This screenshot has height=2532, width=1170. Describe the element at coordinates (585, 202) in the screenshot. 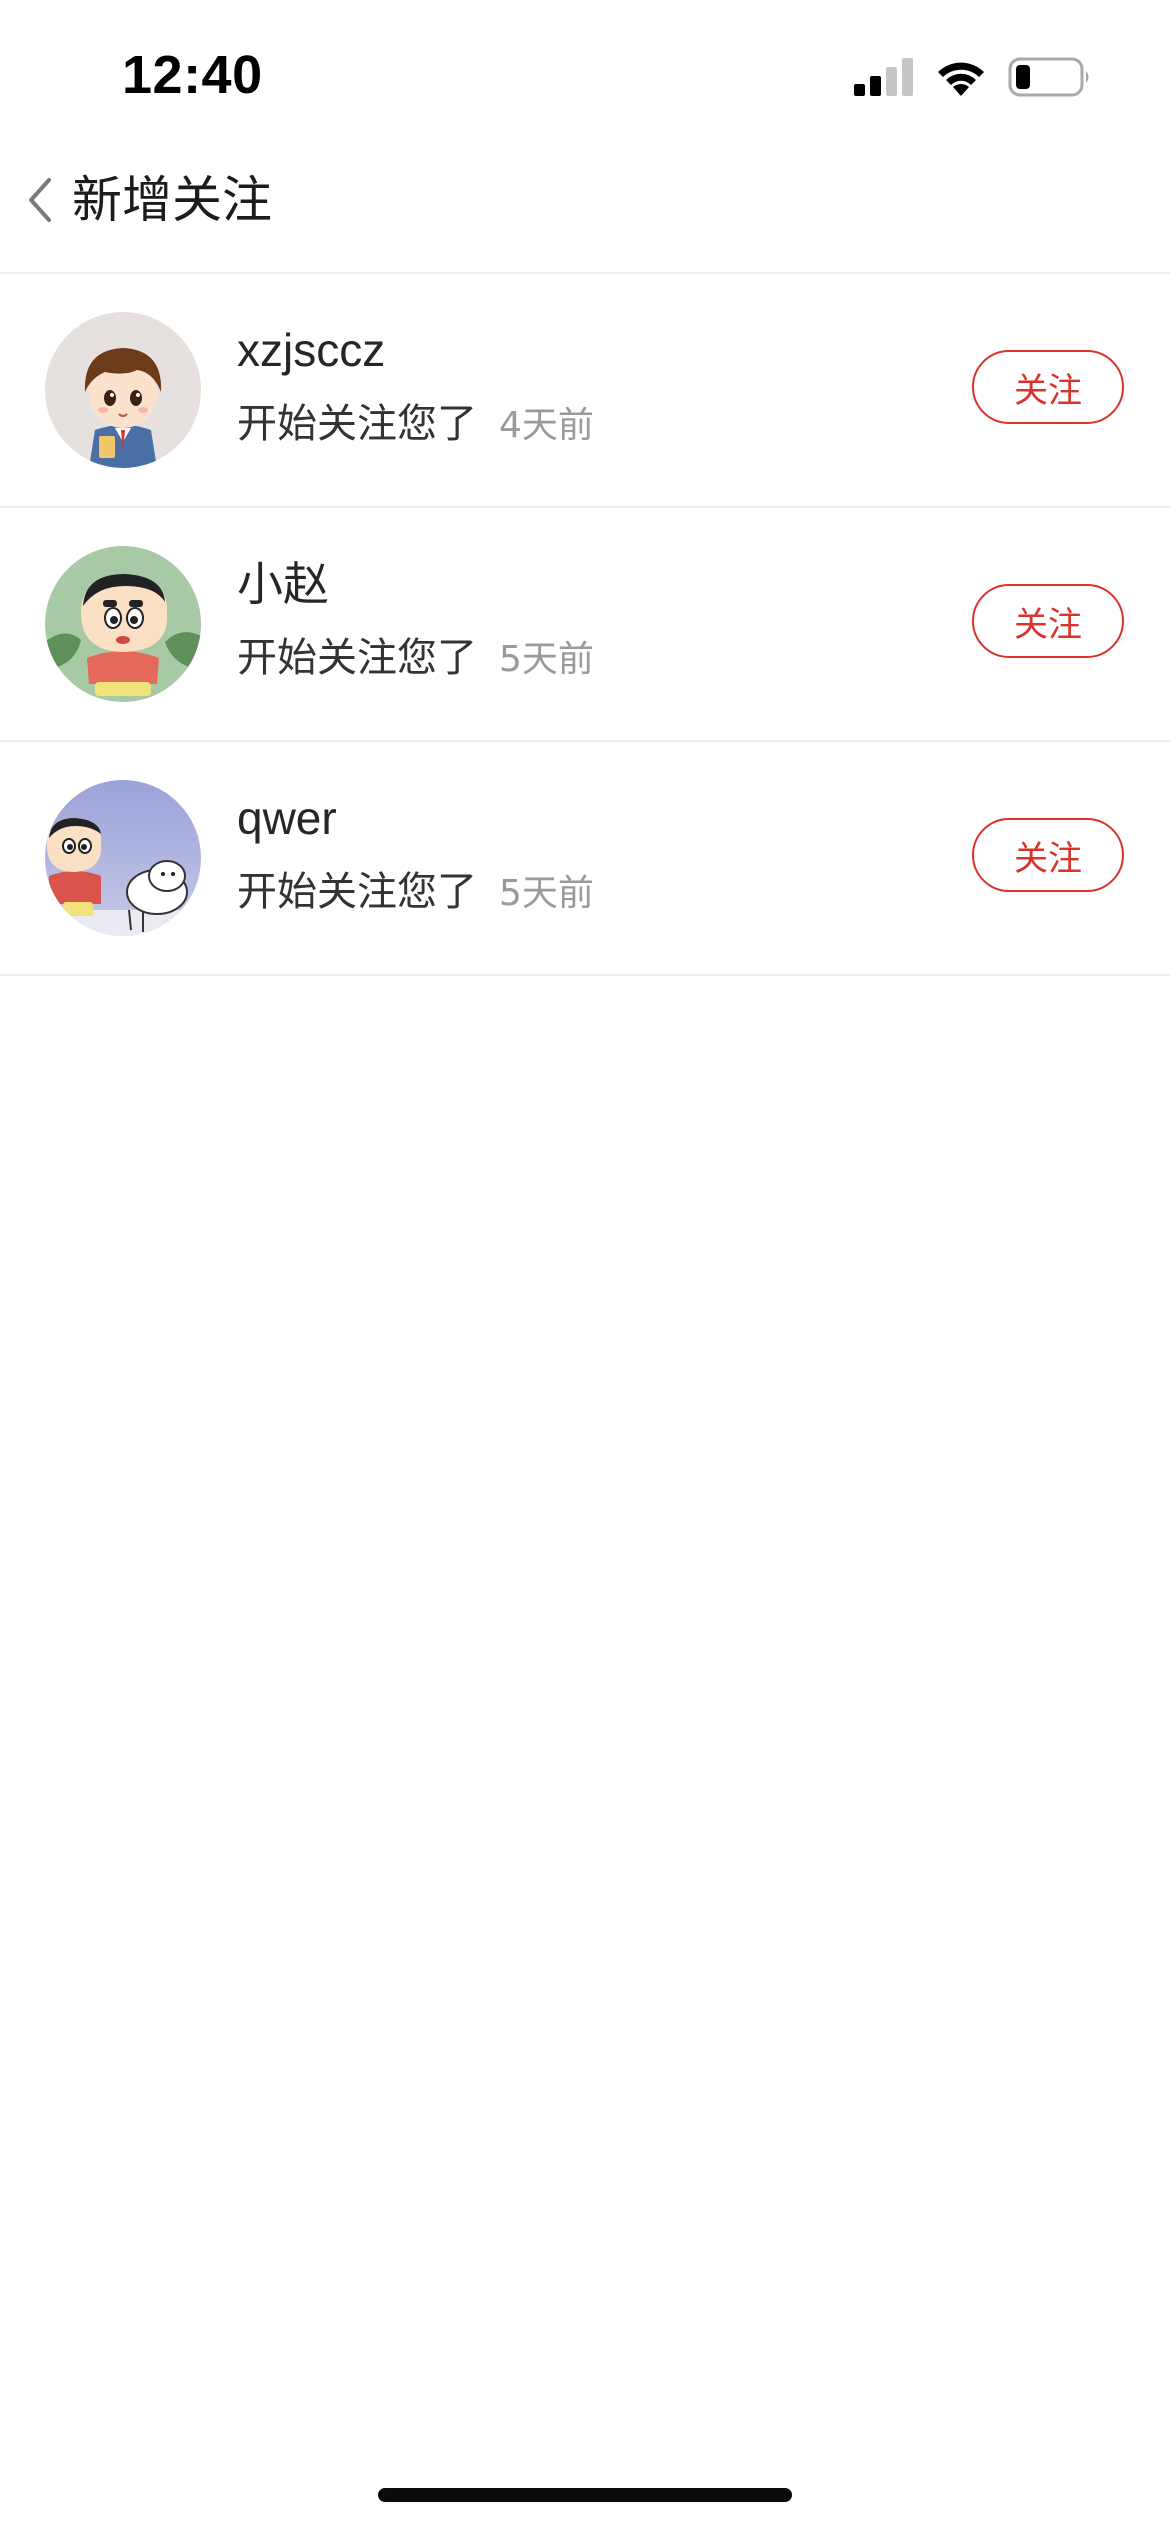

I see `nav-header: 新增关注` at that location.